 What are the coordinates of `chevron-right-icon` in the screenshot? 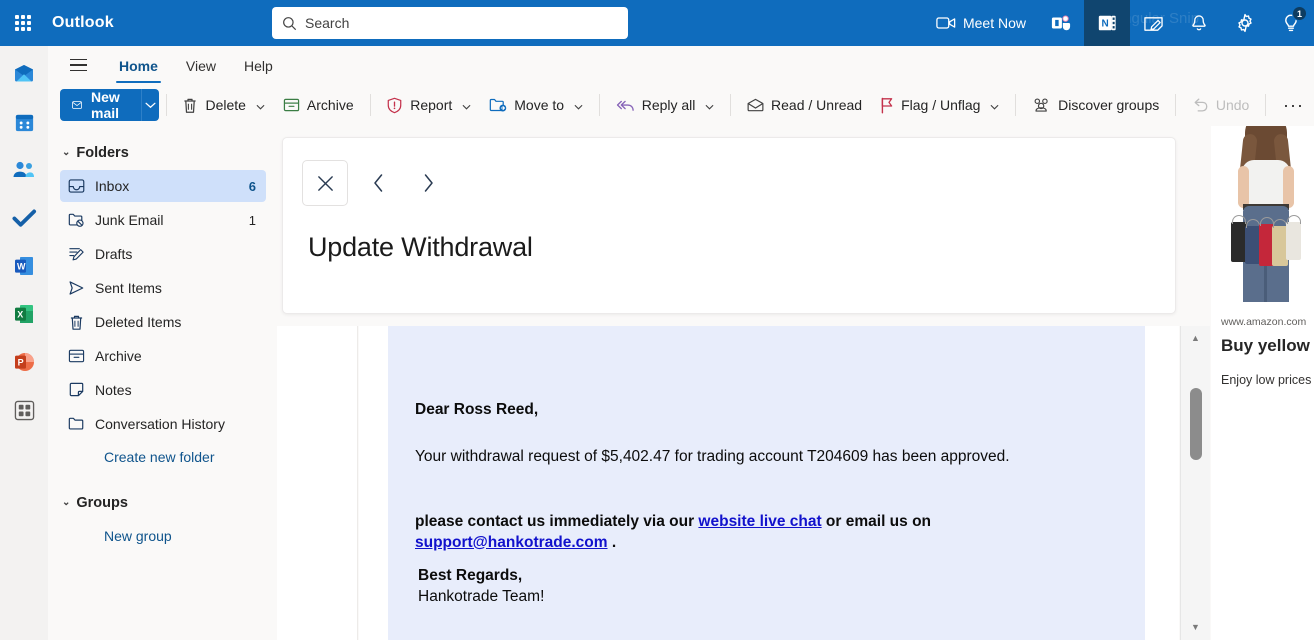 It's located at (428, 183).